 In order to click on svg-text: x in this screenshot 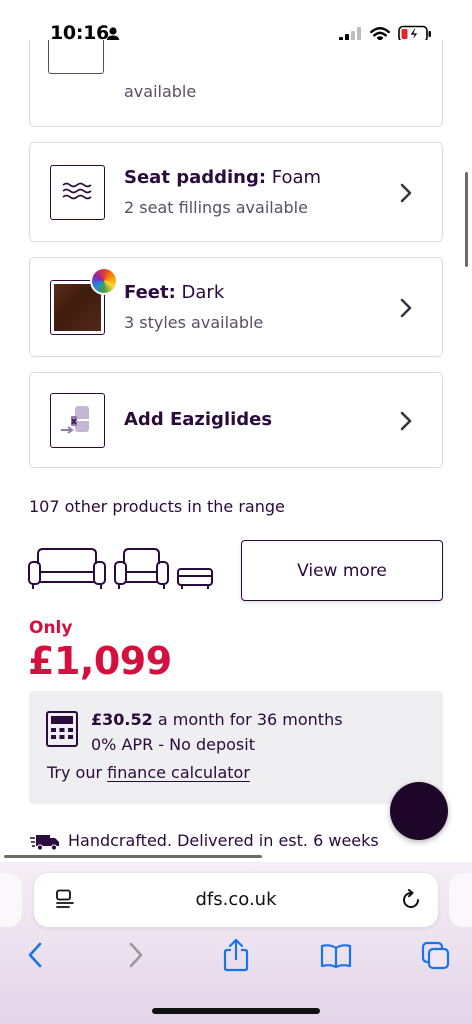, I will do `click(74, 422)`.